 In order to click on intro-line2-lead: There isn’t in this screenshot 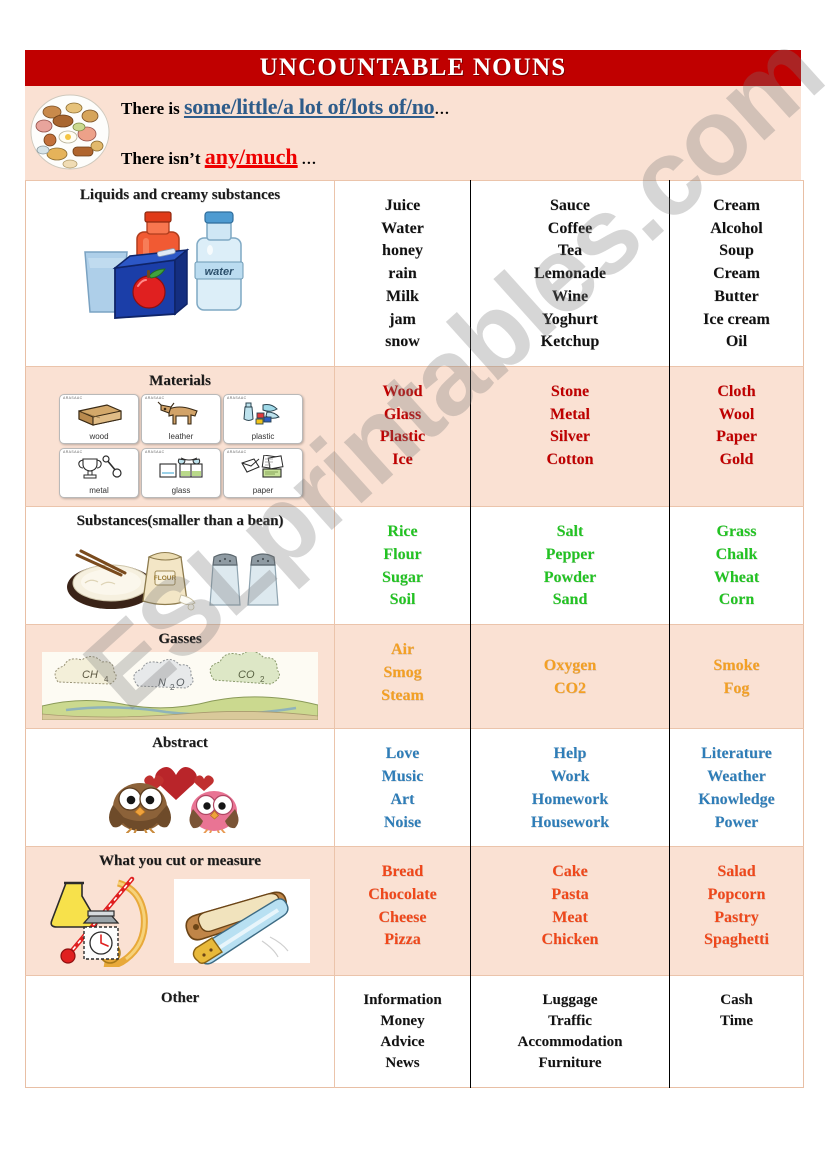, I will do `click(163, 158)`.